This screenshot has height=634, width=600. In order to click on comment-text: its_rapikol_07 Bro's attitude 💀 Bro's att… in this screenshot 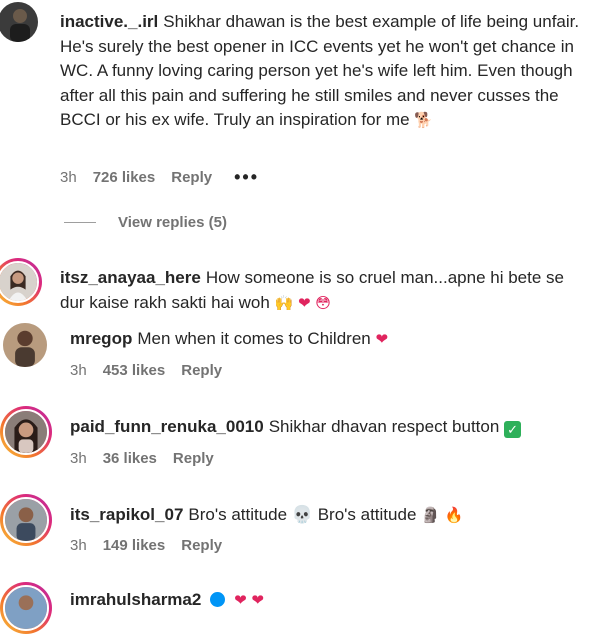, I will do `click(325, 515)`.